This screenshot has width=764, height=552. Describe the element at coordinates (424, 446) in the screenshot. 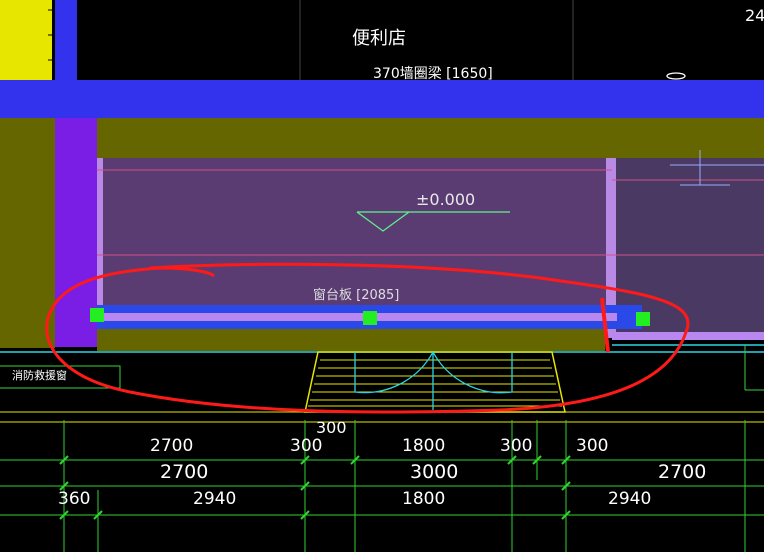

I see `dim-r1-2: 1800` at that location.